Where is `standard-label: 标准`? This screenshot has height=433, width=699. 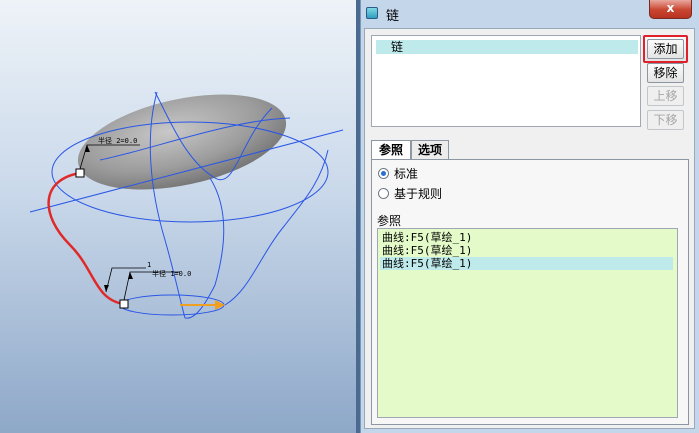
standard-label: 标准 is located at coordinates (406, 174).